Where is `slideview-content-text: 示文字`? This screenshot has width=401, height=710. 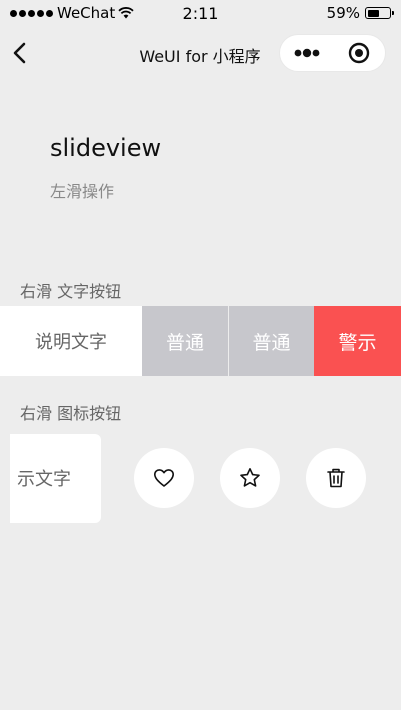
slideview-content-text: 示文字 is located at coordinates (44, 479).